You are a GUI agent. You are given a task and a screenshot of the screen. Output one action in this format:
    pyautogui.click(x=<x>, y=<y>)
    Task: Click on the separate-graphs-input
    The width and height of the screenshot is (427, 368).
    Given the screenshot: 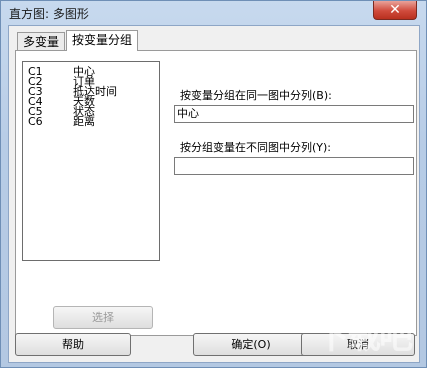 What is the action you would take?
    pyautogui.click(x=294, y=166)
    